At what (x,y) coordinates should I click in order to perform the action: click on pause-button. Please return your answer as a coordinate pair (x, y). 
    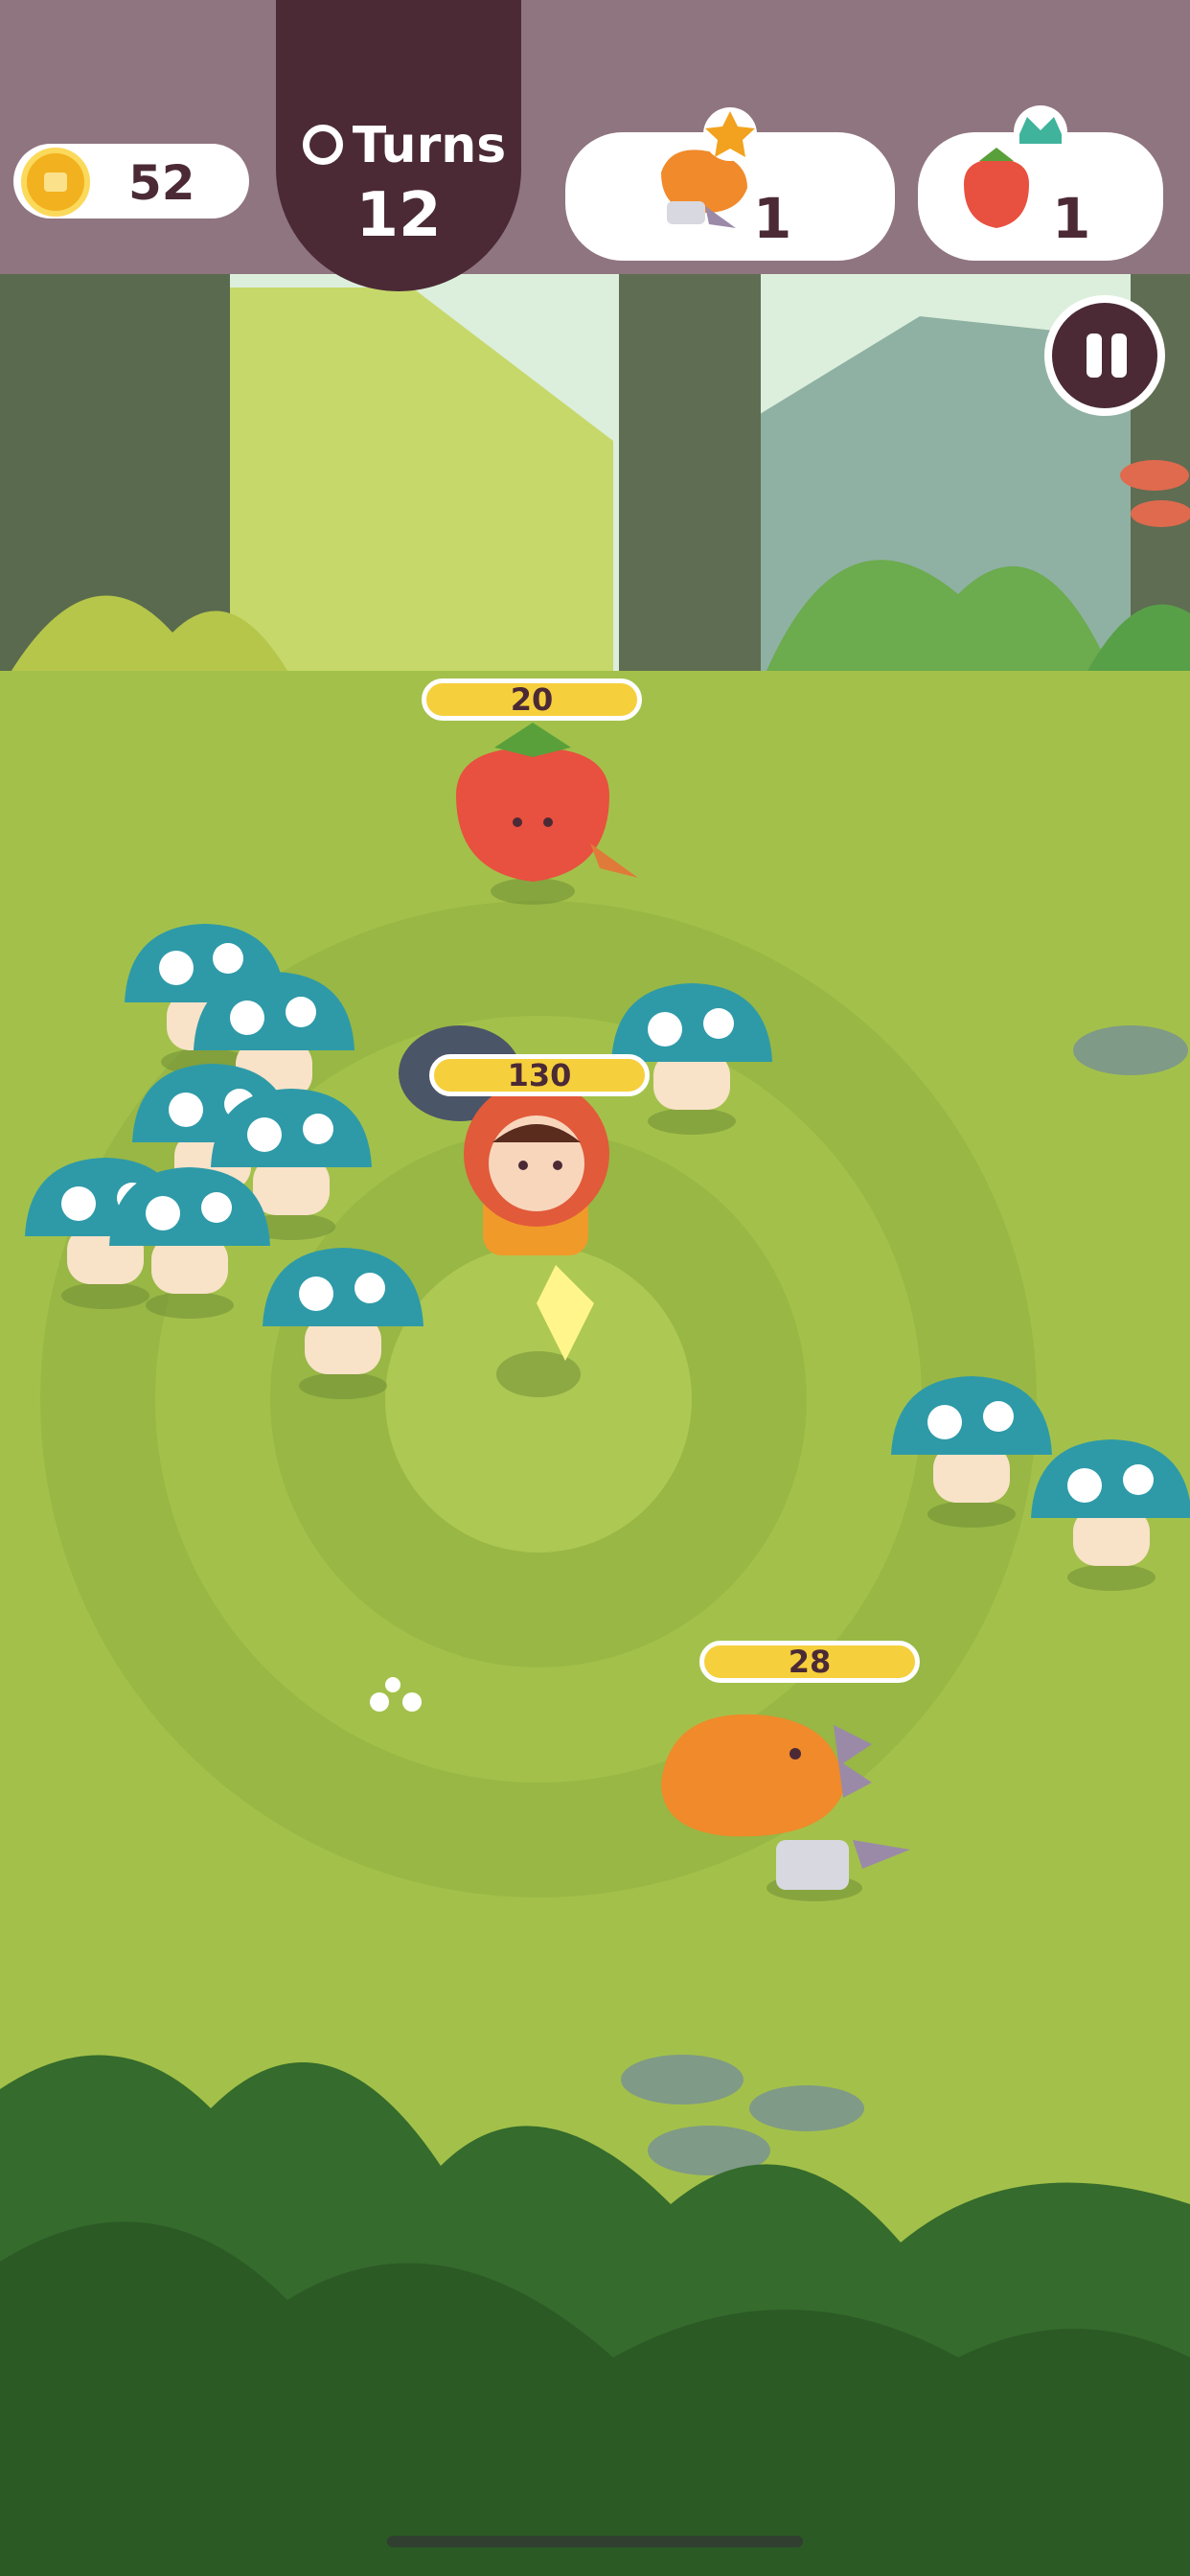
    Looking at the image, I should click on (1104, 355).